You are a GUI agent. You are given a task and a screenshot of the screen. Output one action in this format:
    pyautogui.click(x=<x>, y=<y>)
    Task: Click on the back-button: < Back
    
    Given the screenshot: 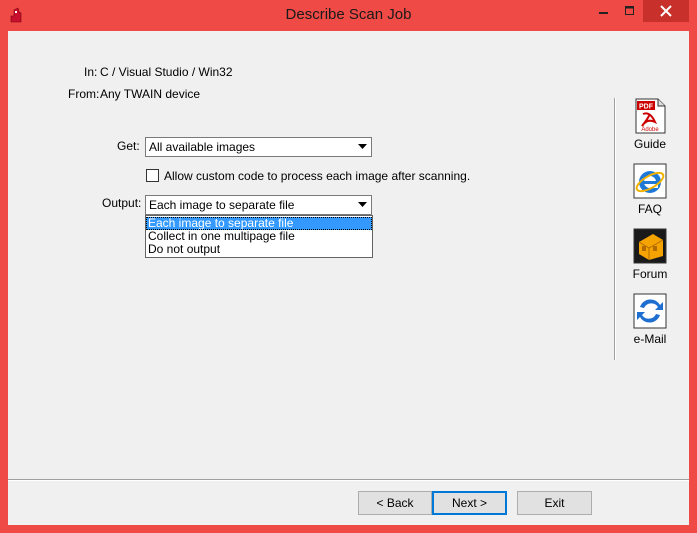 What is the action you would take?
    pyautogui.click(x=395, y=503)
    